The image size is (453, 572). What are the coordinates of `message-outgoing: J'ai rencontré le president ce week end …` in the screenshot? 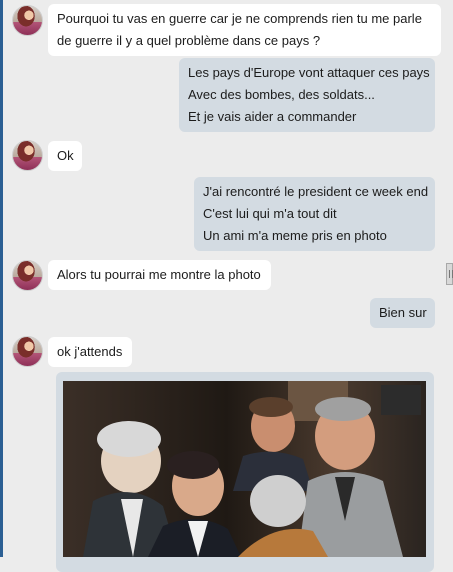 It's located at (314, 214).